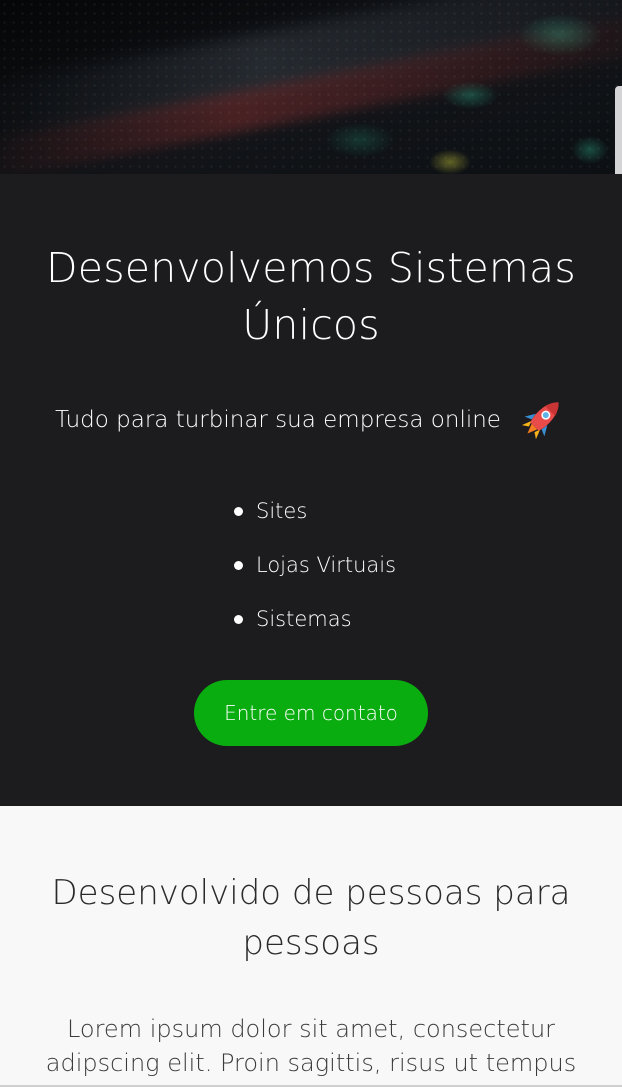 Image resolution: width=622 pixels, height=1087 pixels. Describe the element at coordinates (278, 420) in the screenshot. I see `tagline-text: Tudo para turbinar sua empresa online` at that location.